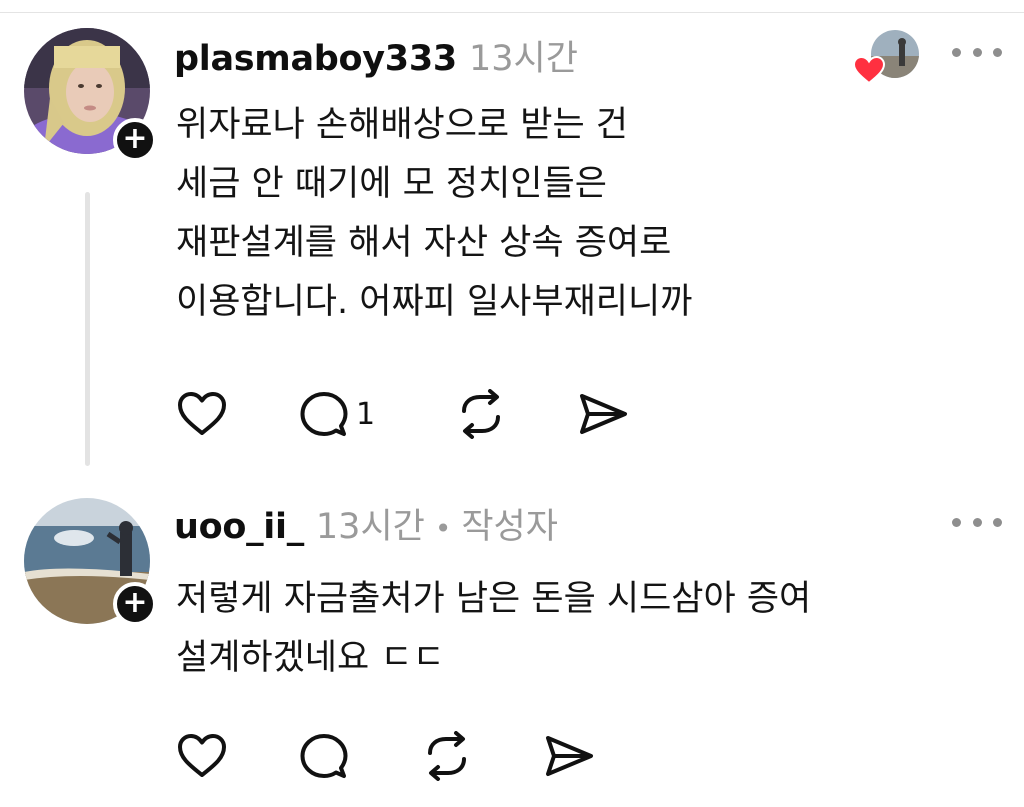  What do you see at coordinates (87, 329) in the screenshot?
I see `thread-line` at bounding box center [87, 329].